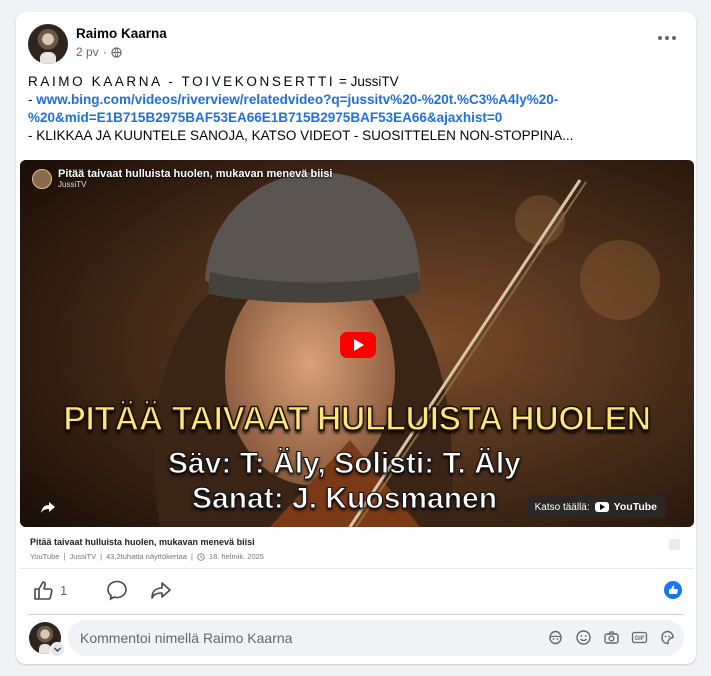 This screenshot has height=676, width=711. What do you see at coordinates (57, 649) in the screenshot?
I see `chevron-down-icon` at bounding box center [57, 649].